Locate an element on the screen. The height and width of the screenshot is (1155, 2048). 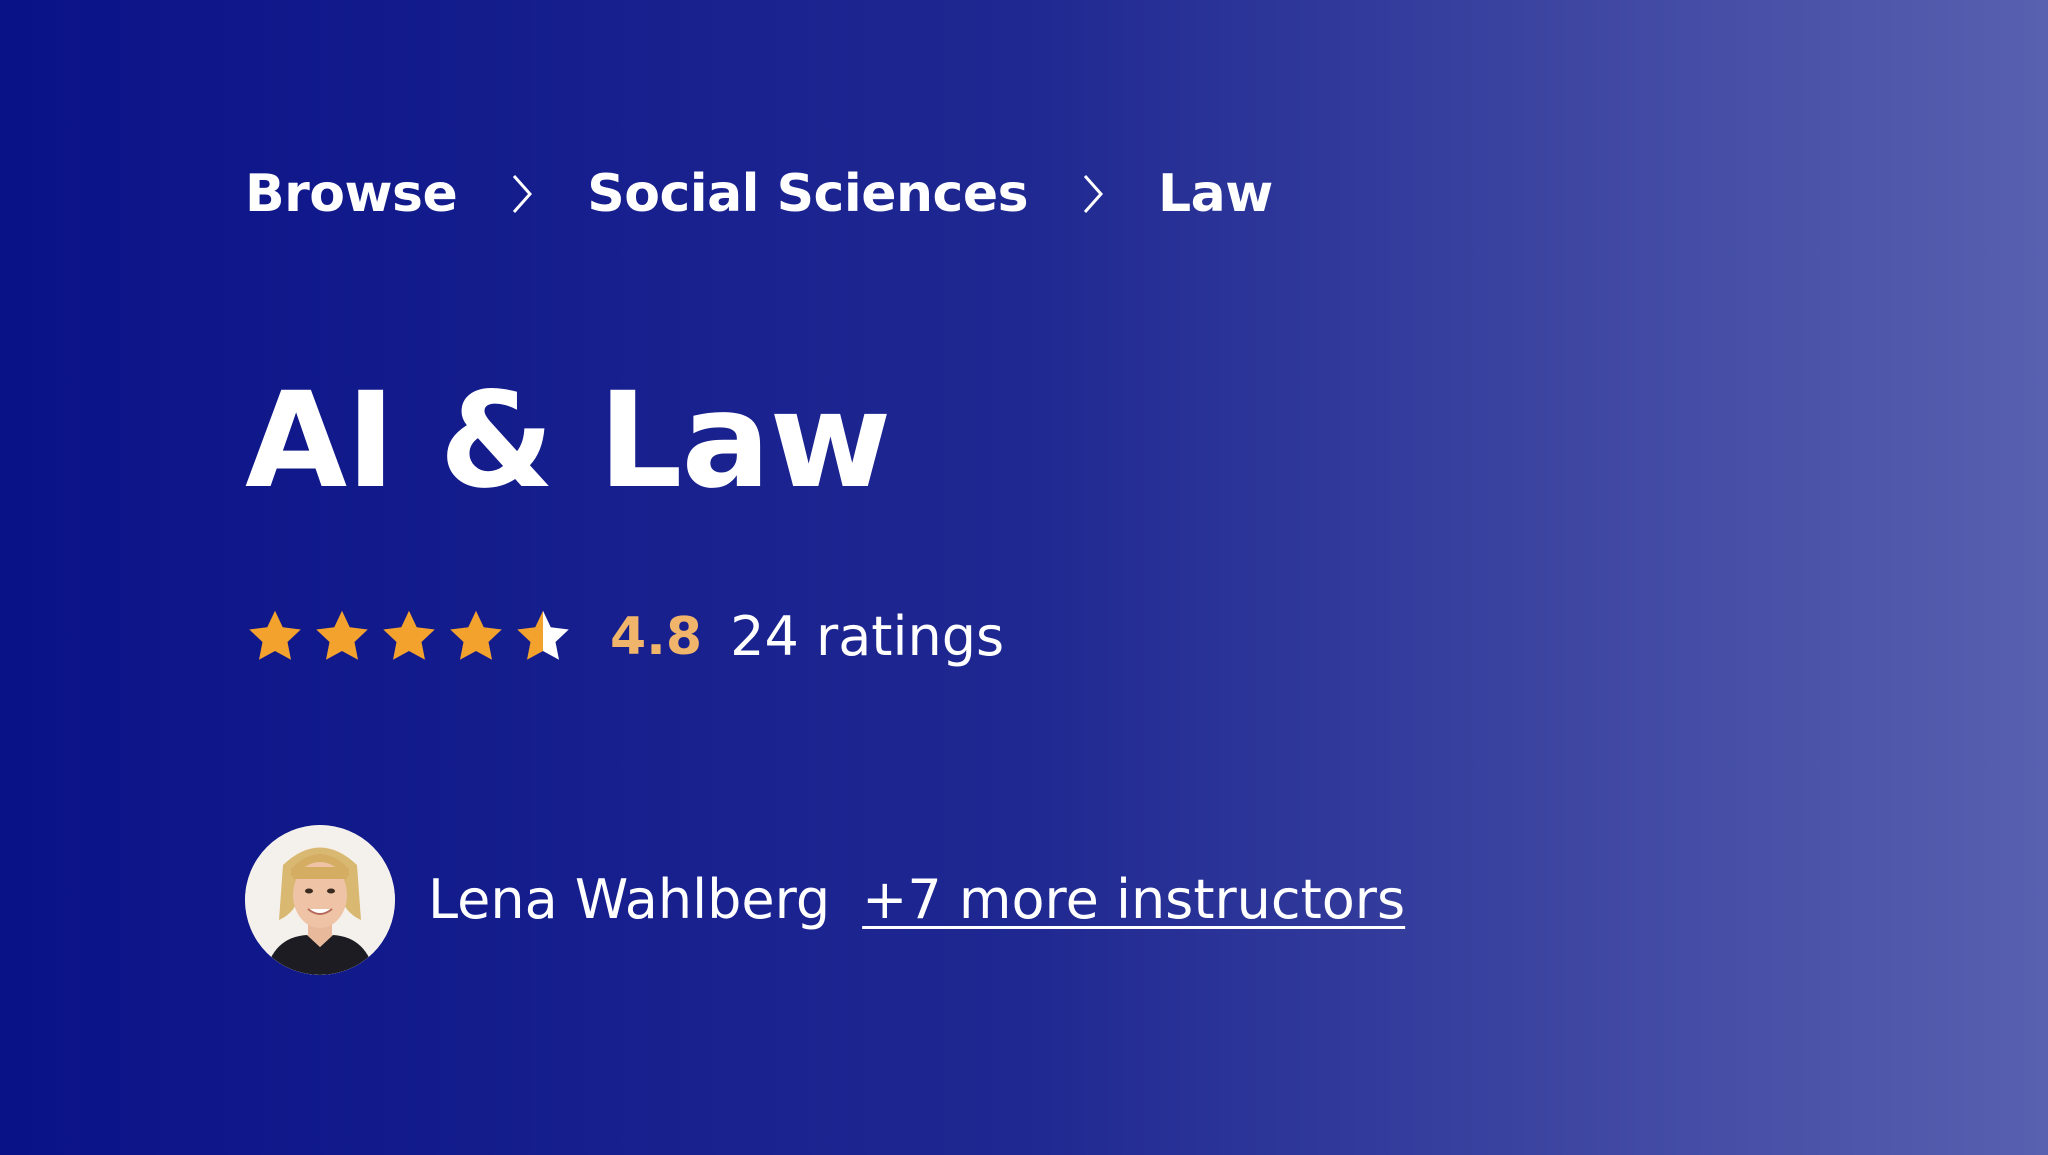
star-rating is located at coordinates (412, 637).